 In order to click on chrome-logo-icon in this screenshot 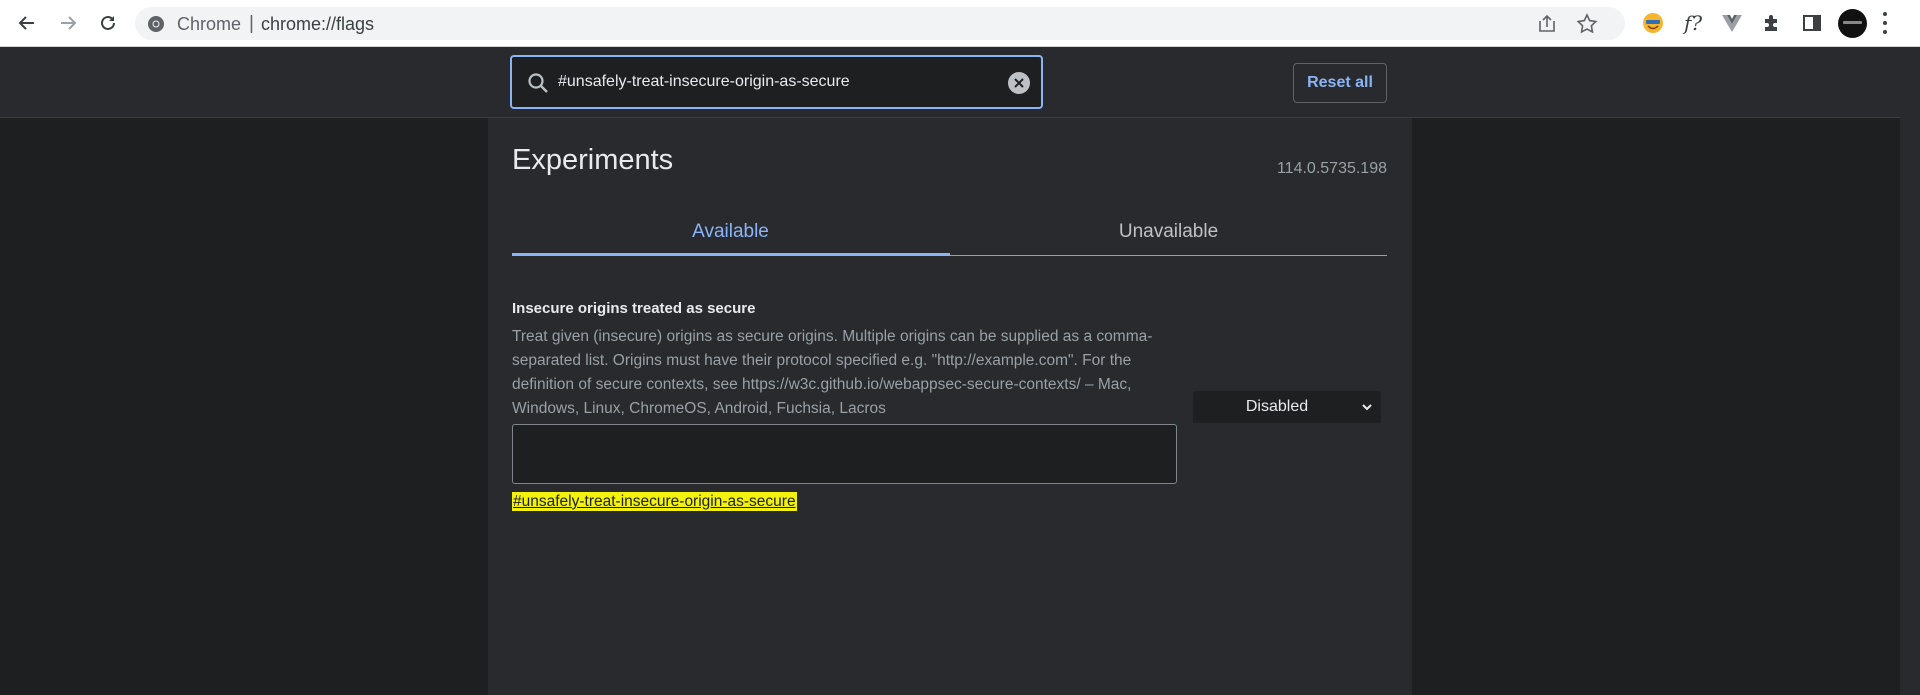, I will do `click(156, 24)`.